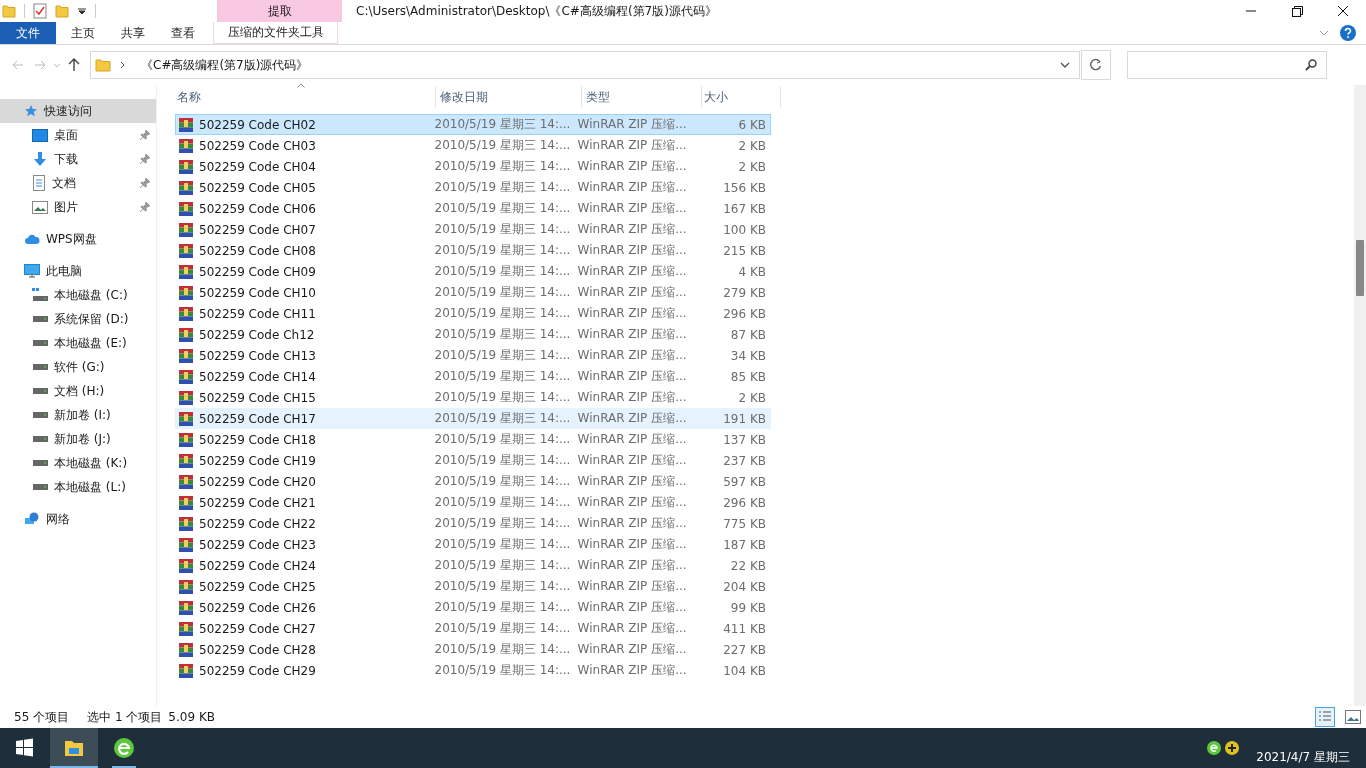 The height and width of the screenshot is (768, 1366). Describe the element at coordinates (83, 33) in the screenshot. I see `ribbon-tab: 主页` at that location.